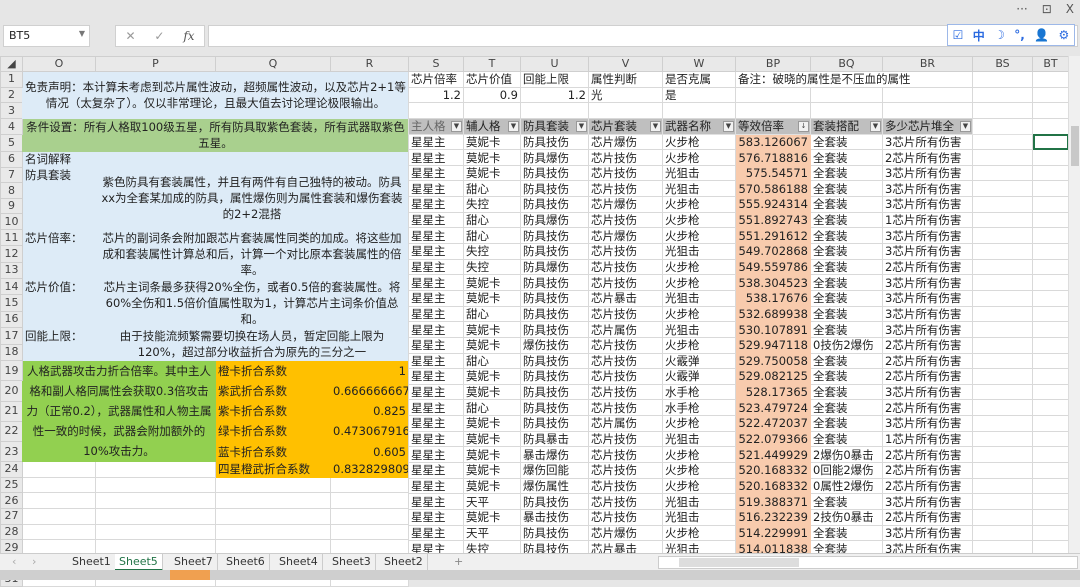 The height and width of the screenshot is (587, 1080). What do you see at coordinates (34, 562) in the screenshot?
I see `tab-scroll-right-icon: ›` at bounding box center [34, 562].